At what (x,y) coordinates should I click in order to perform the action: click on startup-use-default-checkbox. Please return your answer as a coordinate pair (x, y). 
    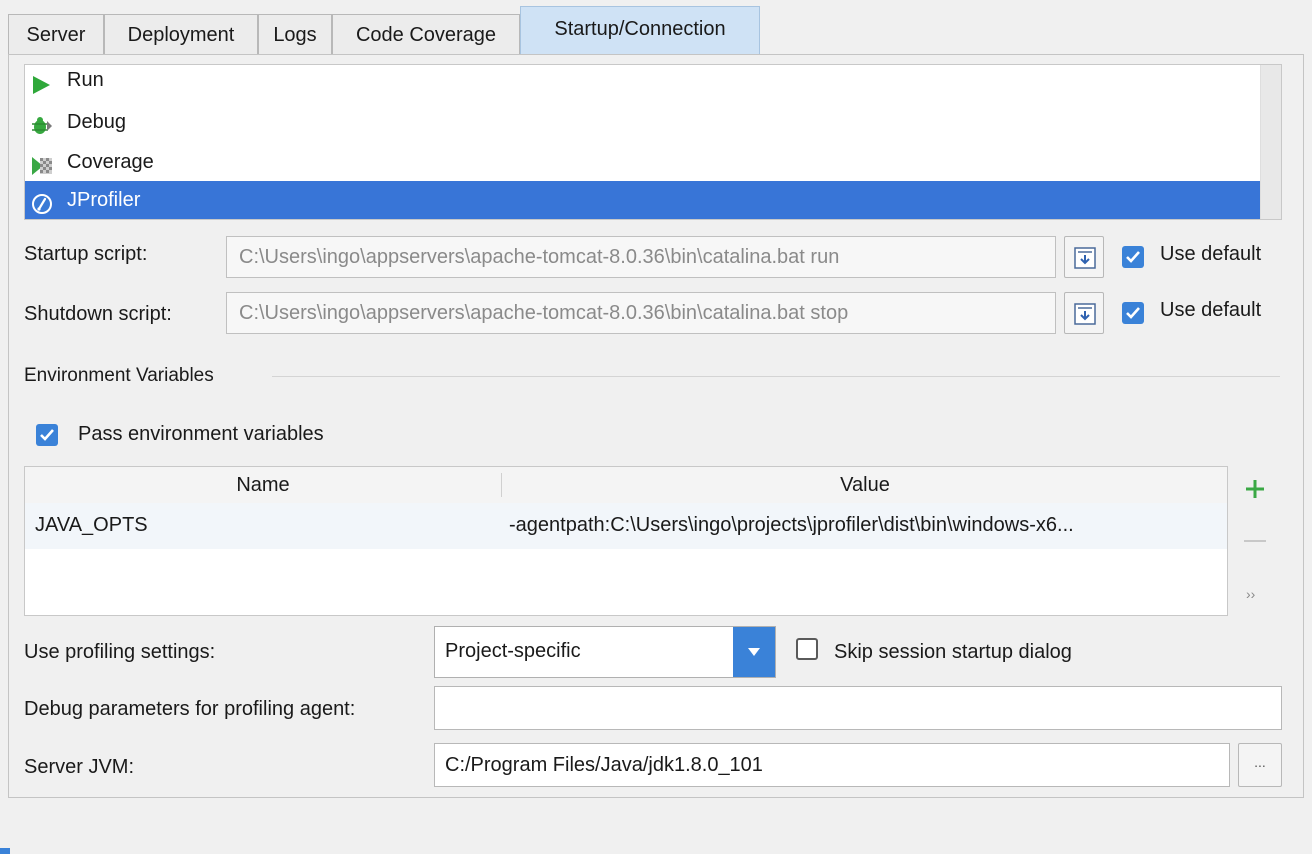
    Looking at the image, I should click on (1133, 257).